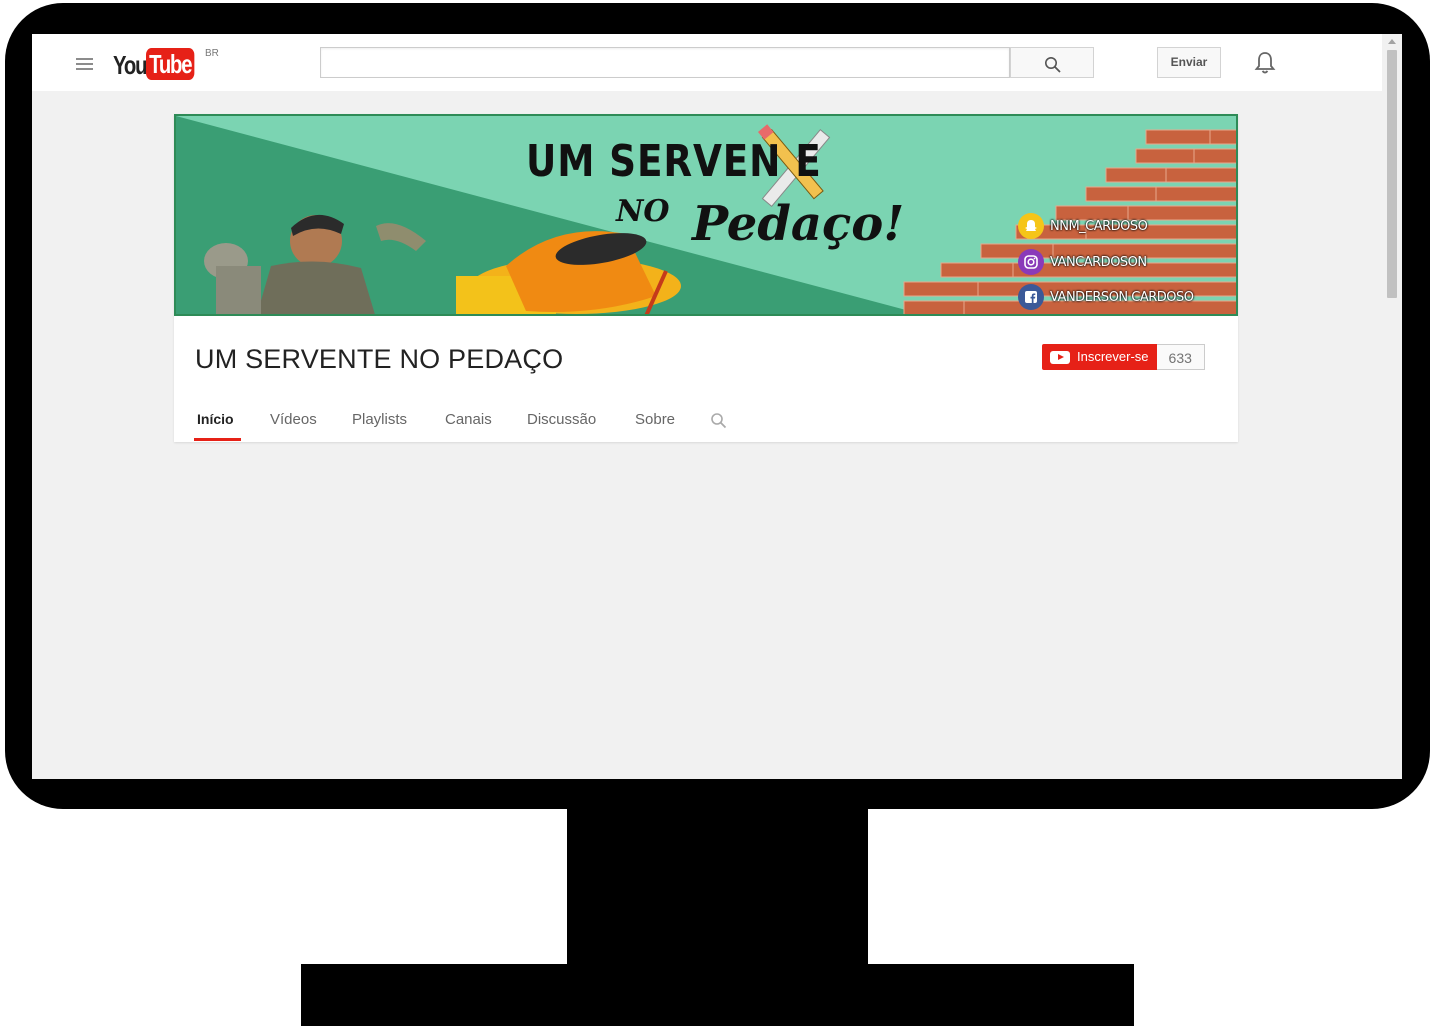 The height and width of the screenshot is (1028, 1435). Describe the element at coordinates (674, 161) in the screenshot. I see `banner-title: UM SERVEN E` at that location.